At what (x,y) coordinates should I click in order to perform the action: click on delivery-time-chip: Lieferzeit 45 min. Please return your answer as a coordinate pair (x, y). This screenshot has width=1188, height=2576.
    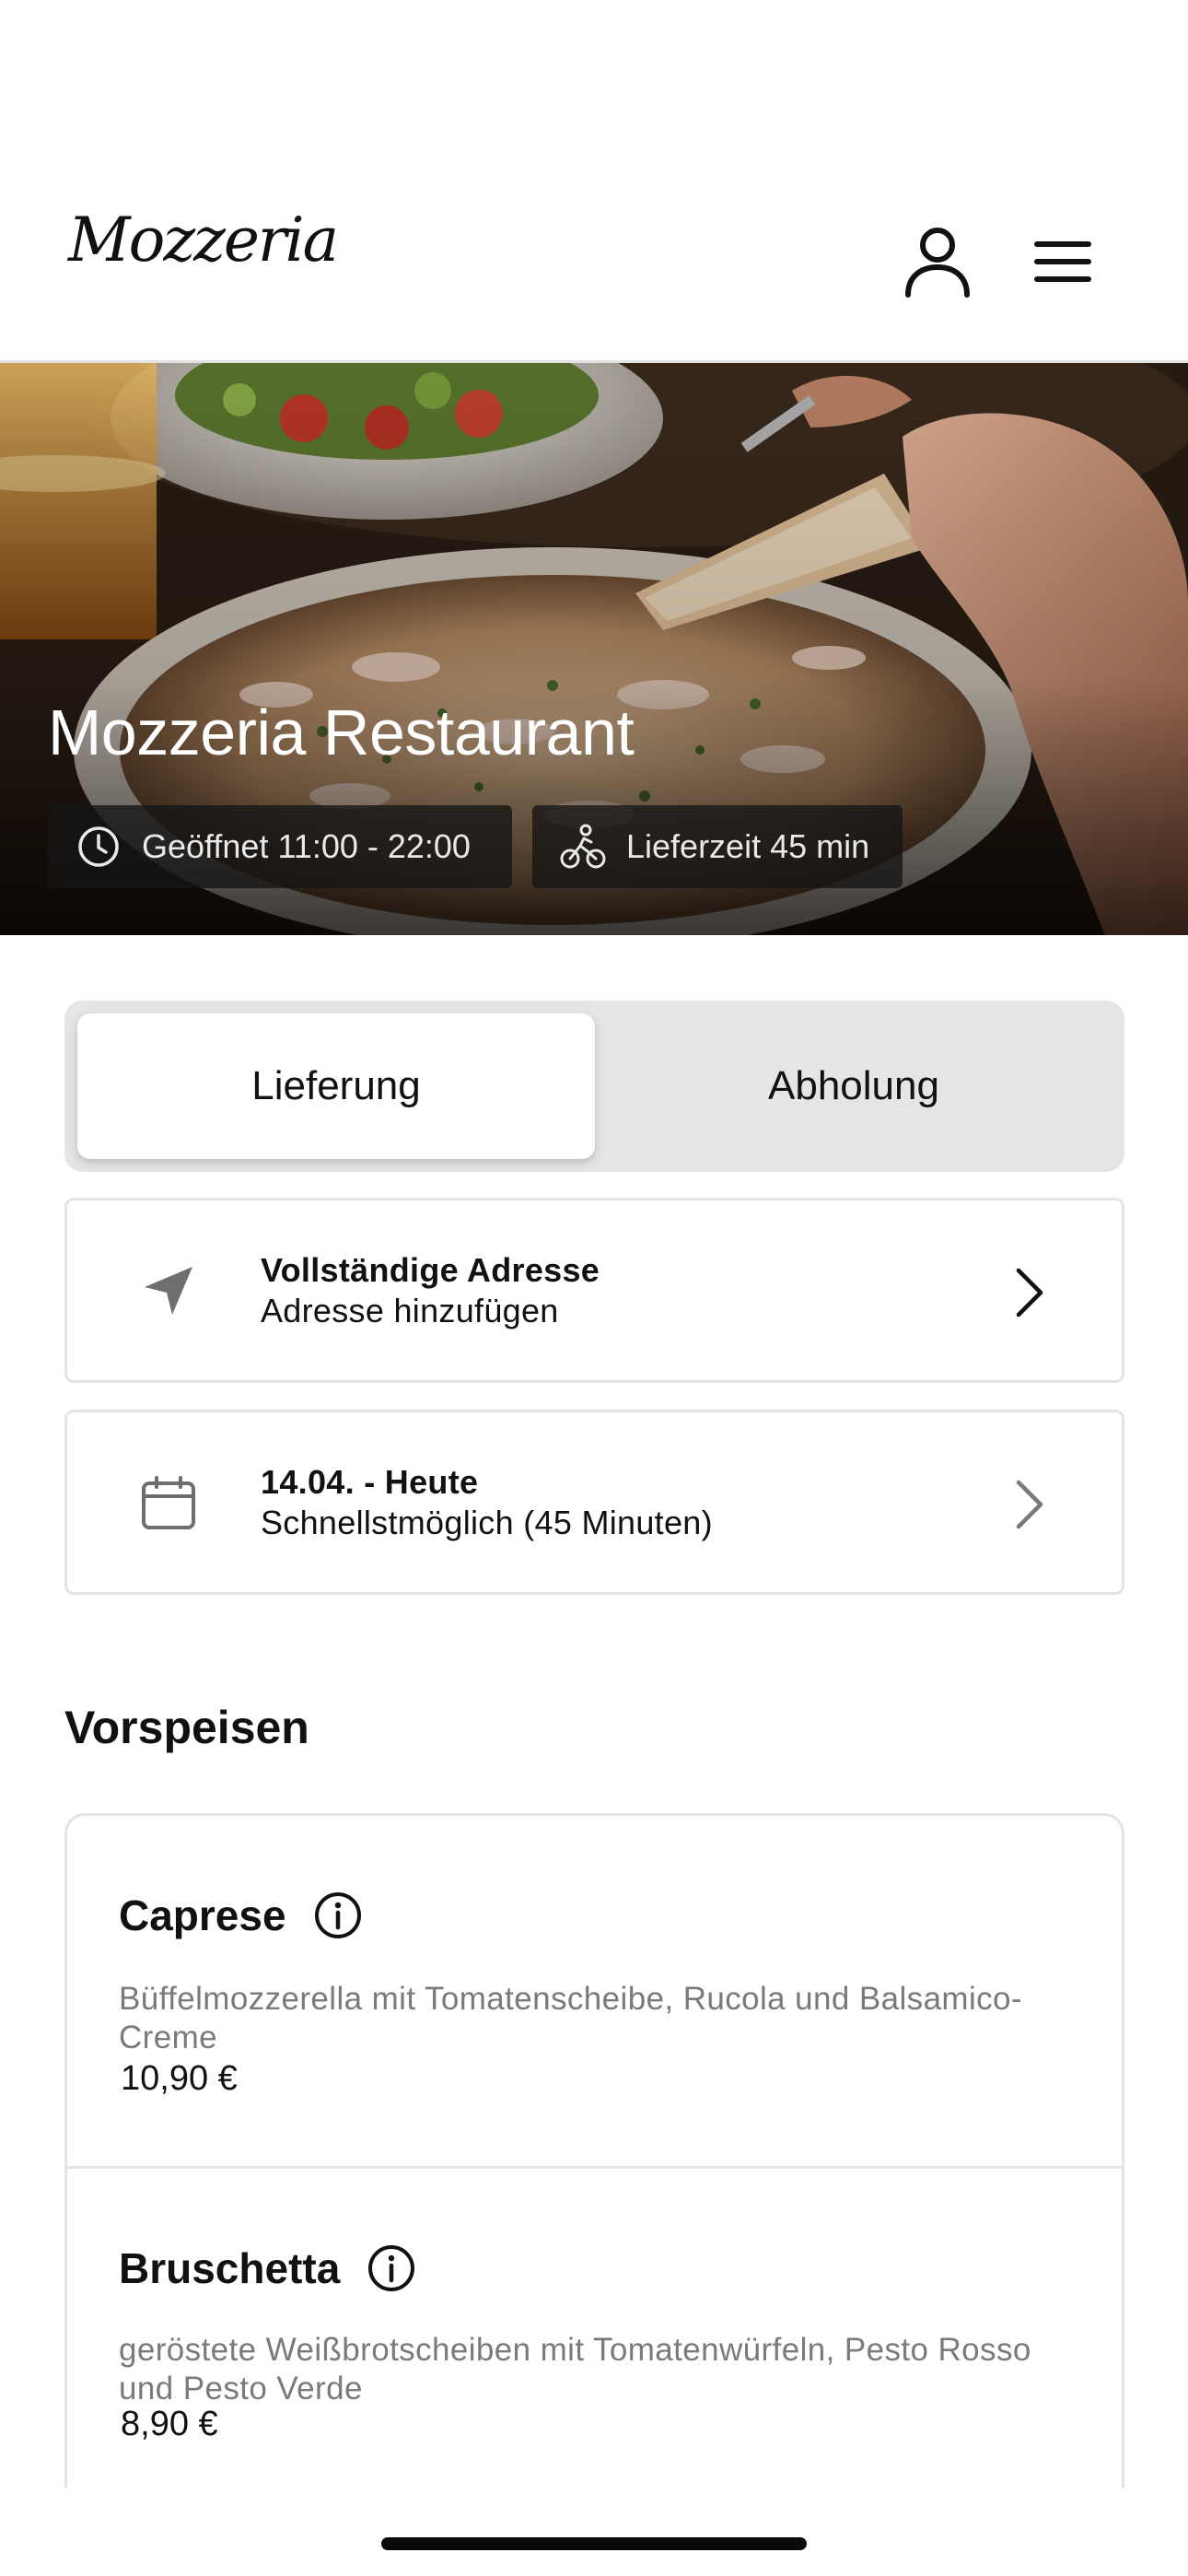
    Looking at the image, I should click on (717, 846).